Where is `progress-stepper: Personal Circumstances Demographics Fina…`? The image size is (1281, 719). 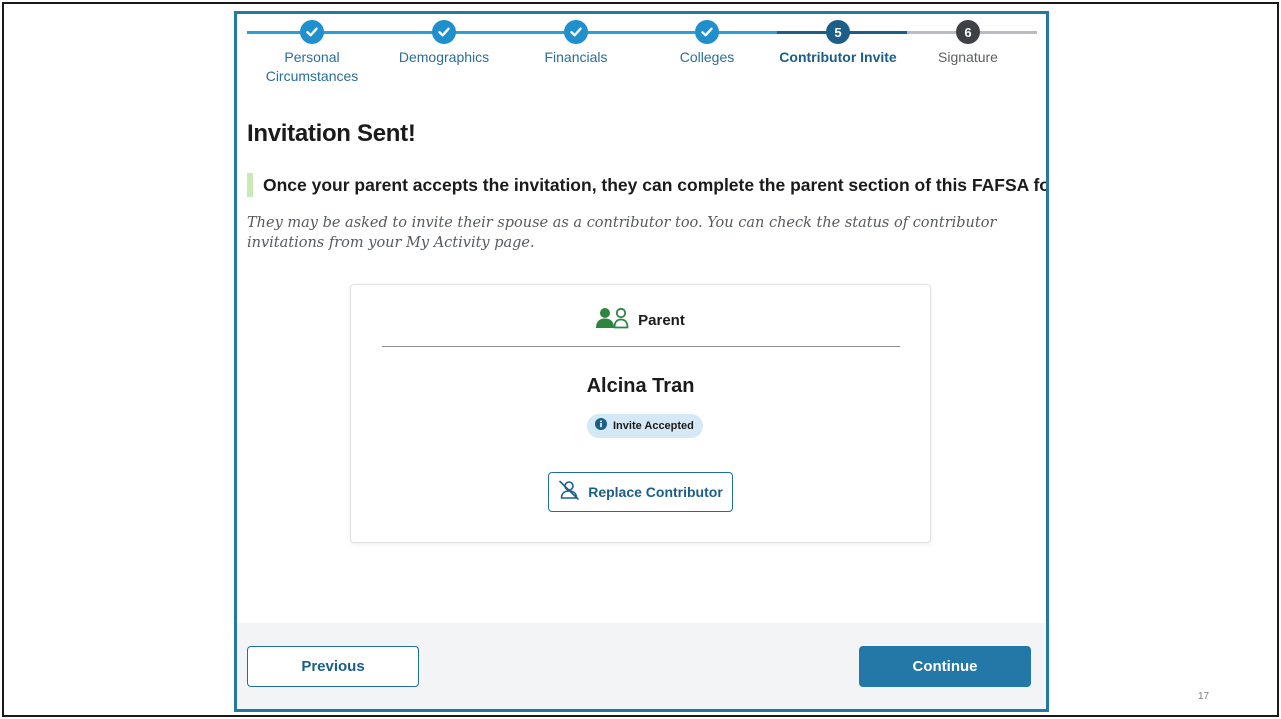
progress-stepper: Personal Circumstances Demographics Fina… is located at coordinates (642, 58).